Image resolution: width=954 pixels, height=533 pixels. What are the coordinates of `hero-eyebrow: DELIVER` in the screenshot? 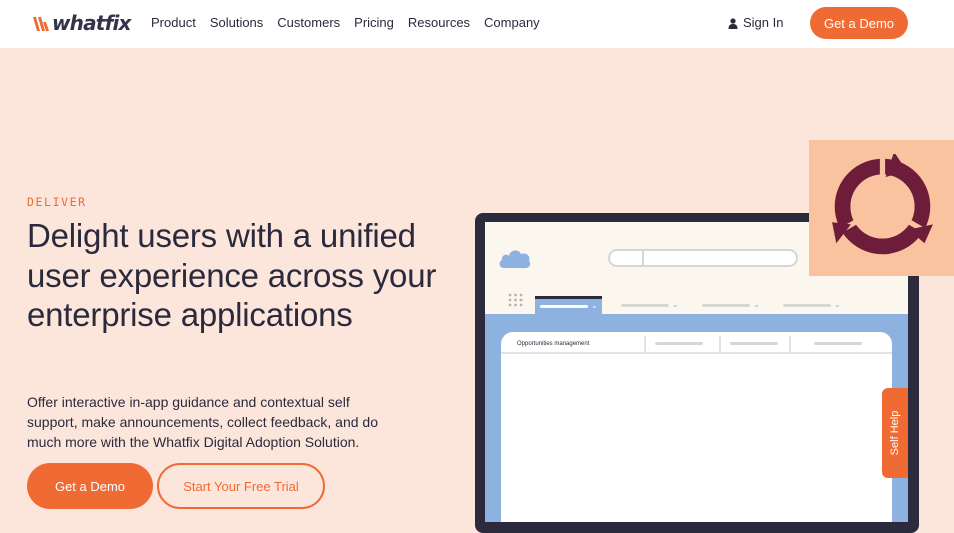 It's located at (57, 202).